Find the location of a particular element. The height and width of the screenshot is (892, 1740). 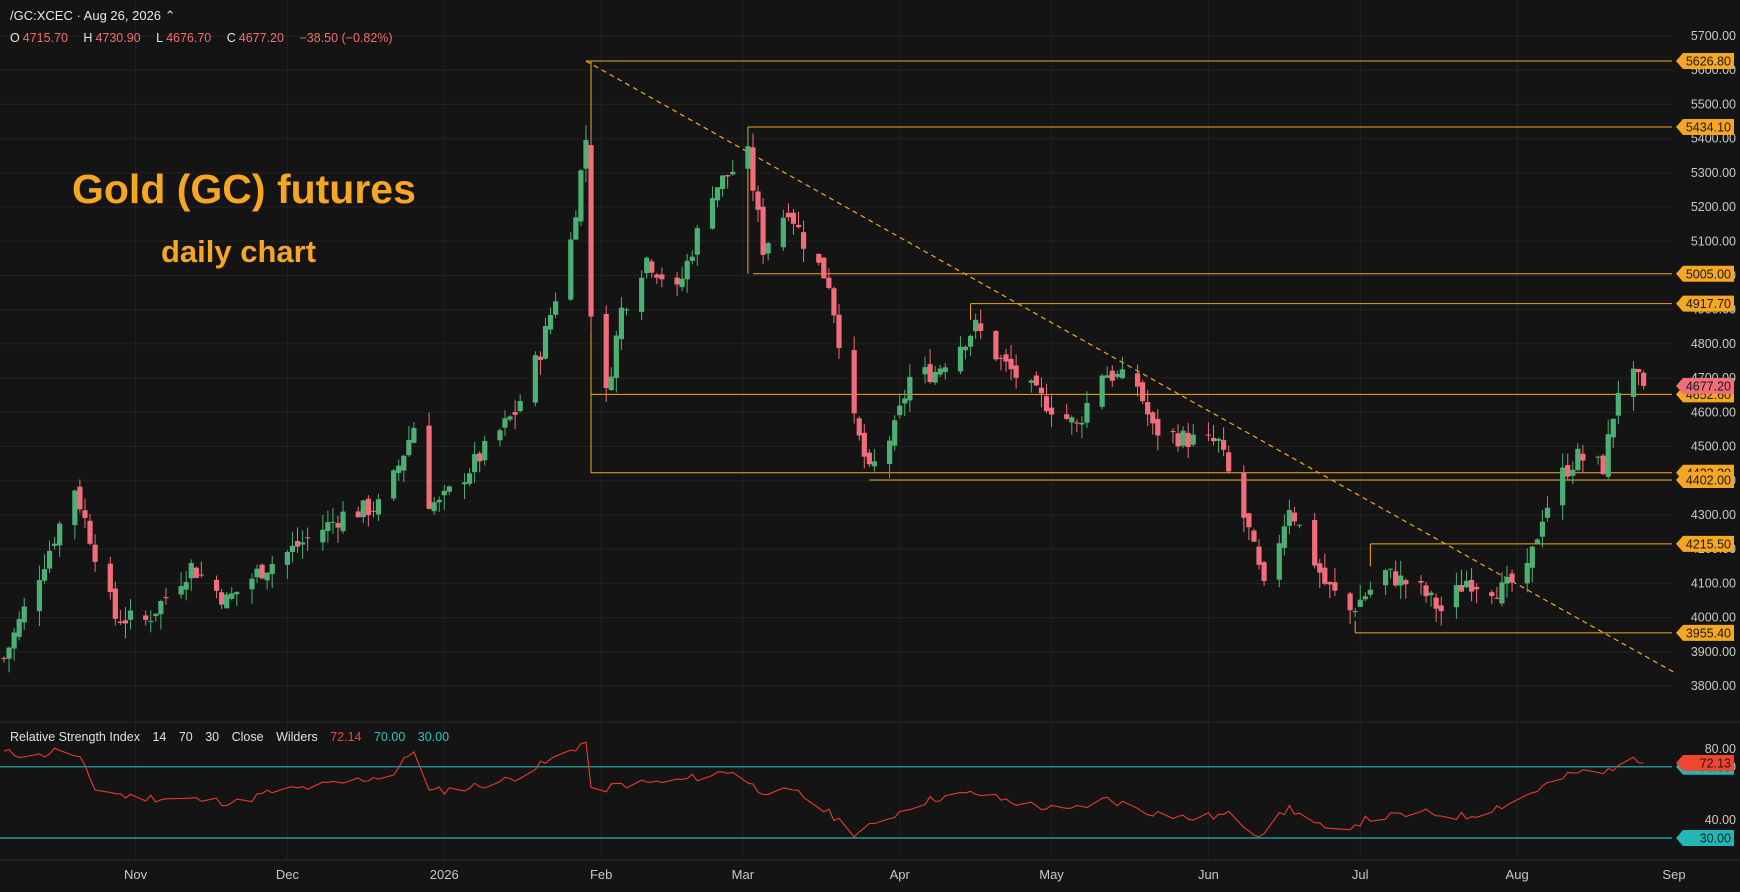

level-label: 5434.10 is located at coordinates (1705, 126).